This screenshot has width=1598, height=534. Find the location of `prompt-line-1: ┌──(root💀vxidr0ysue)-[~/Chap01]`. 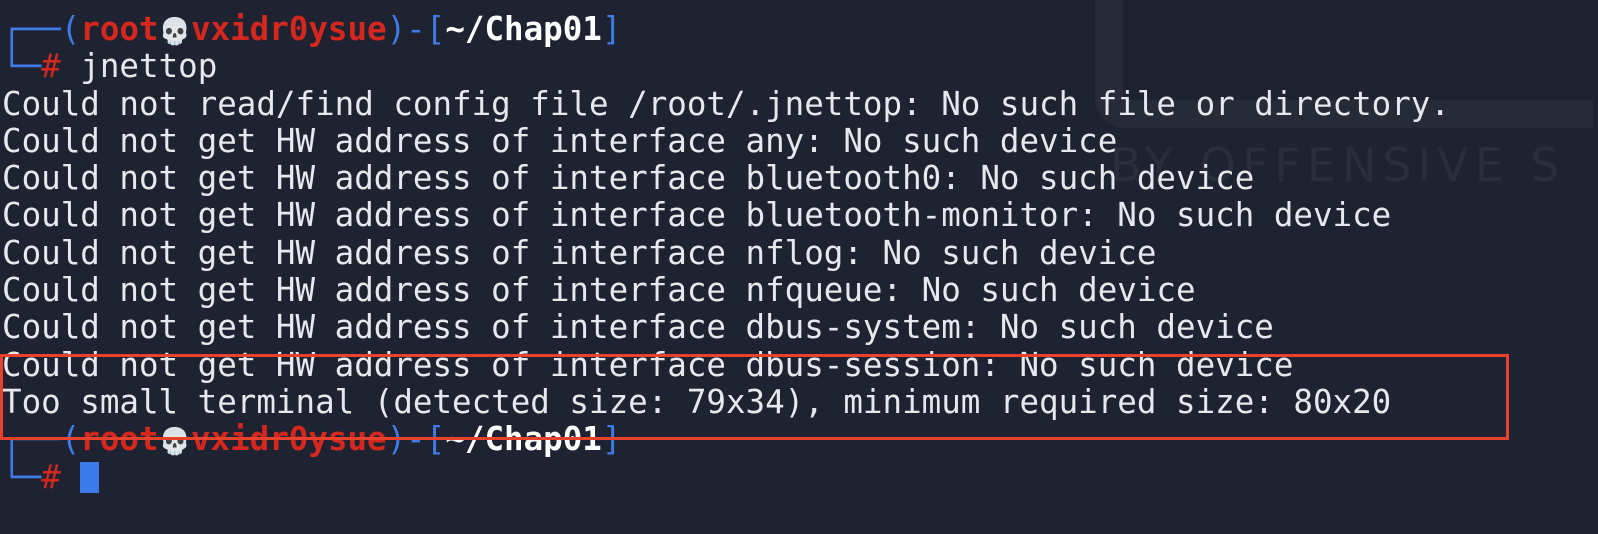

prompt-line-1: ┌──(root💀vxidr0ysue)-[~/Chap01] is located at coordinates (312, 29).